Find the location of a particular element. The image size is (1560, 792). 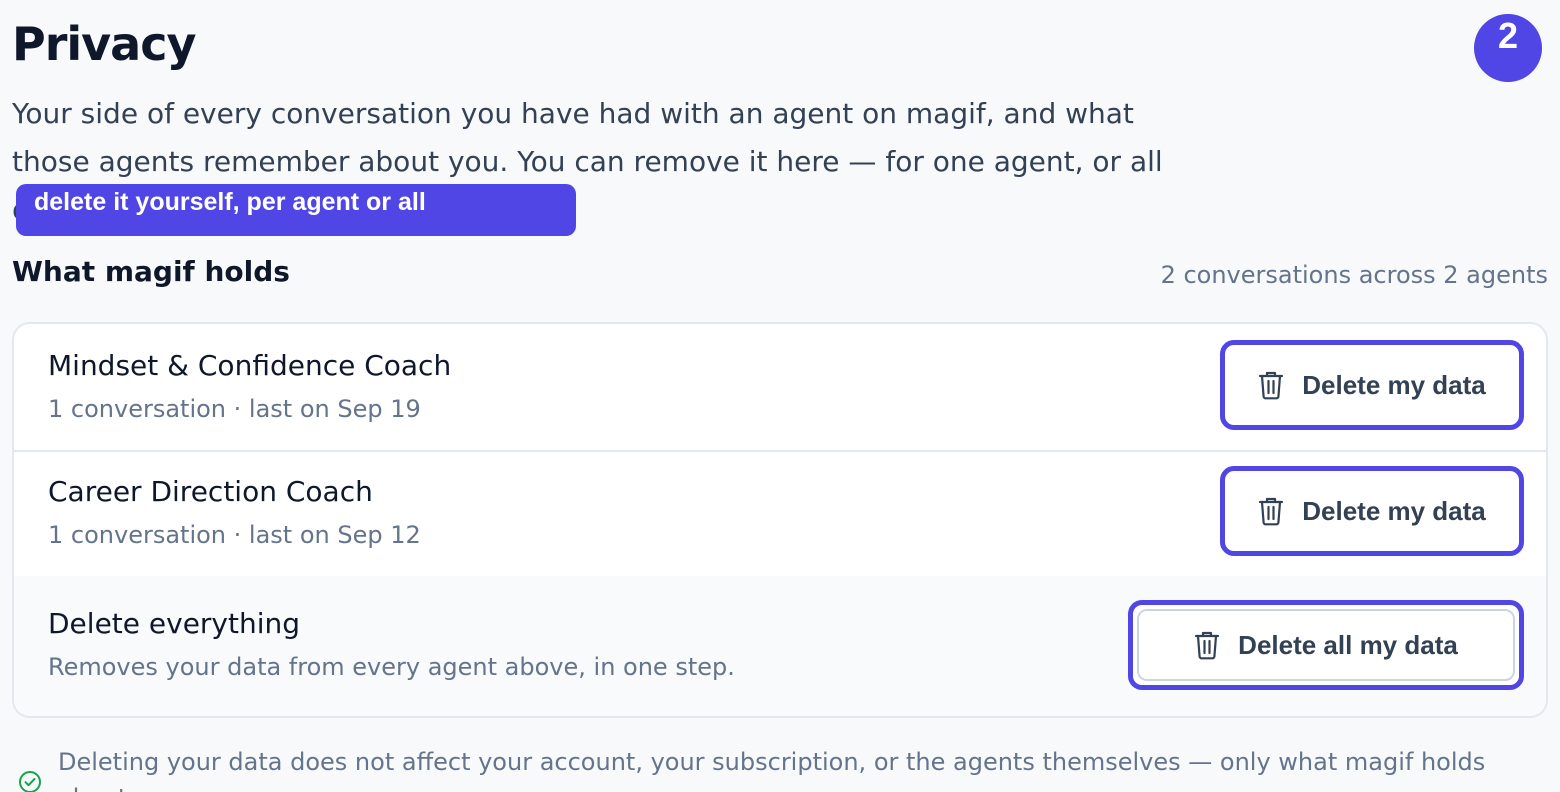

agent-meta: 1 conversation · last on Sep 19 is located at coordinates (234, 409).